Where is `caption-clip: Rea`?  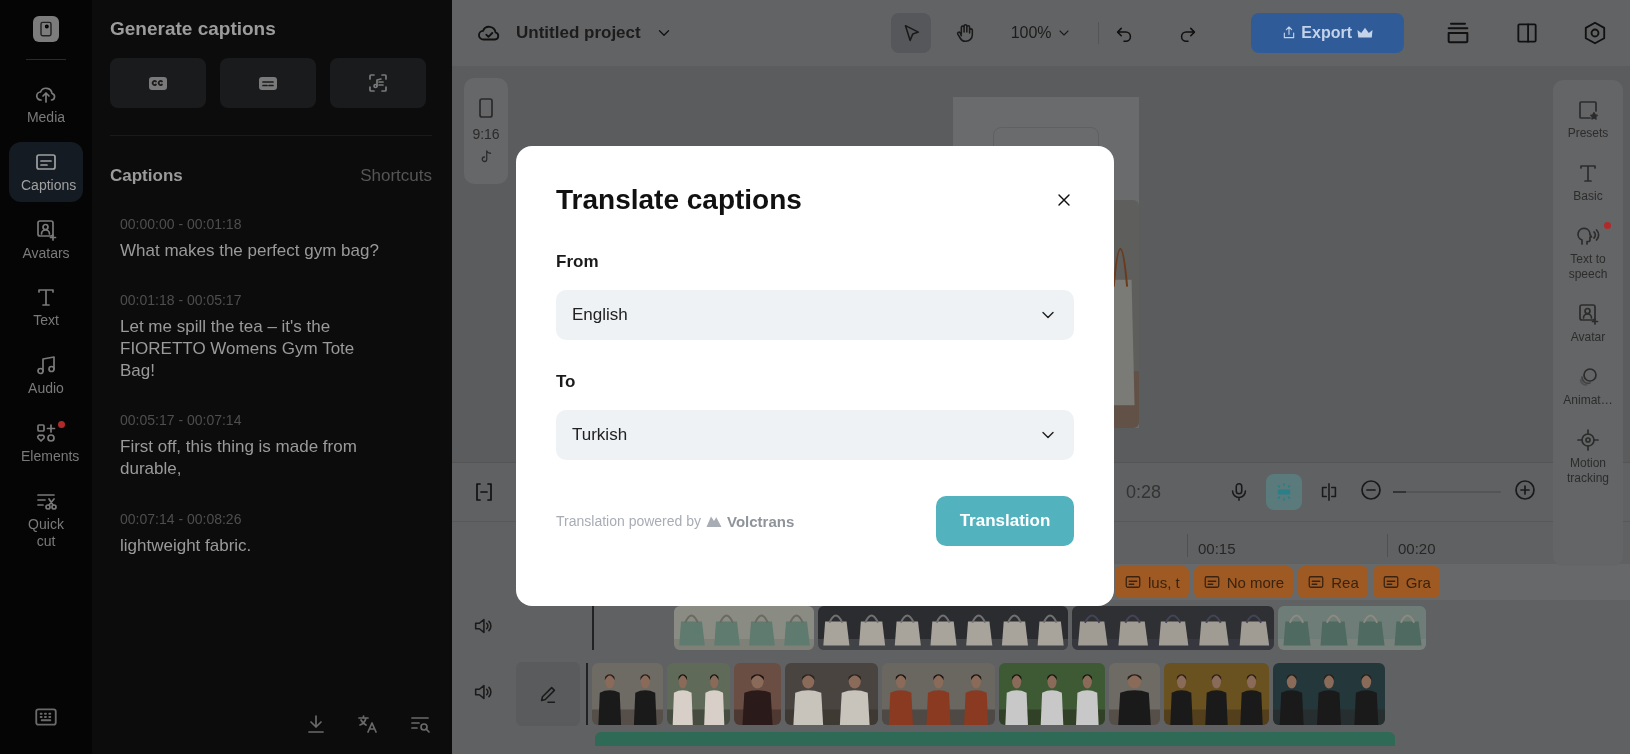 caption-clip: Rea is located at coordinates (1333, 582).